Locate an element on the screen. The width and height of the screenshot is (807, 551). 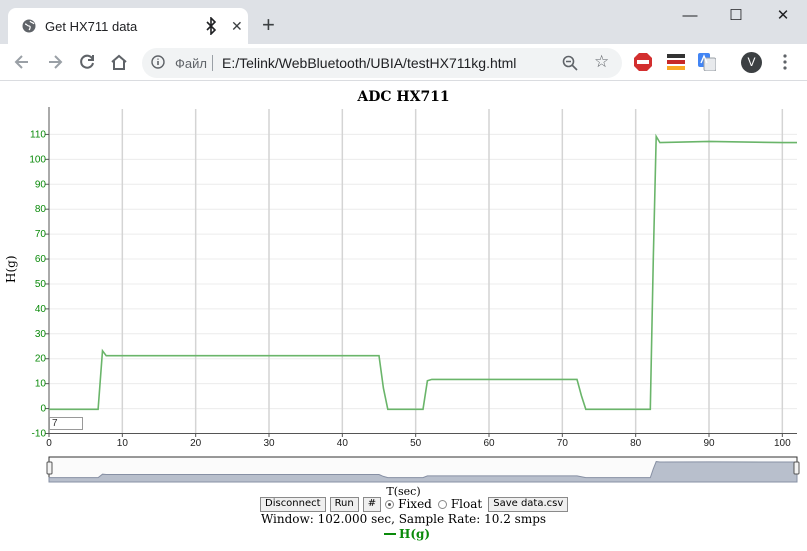
y-tick-label: 20 is located at coordinates (41, 359).